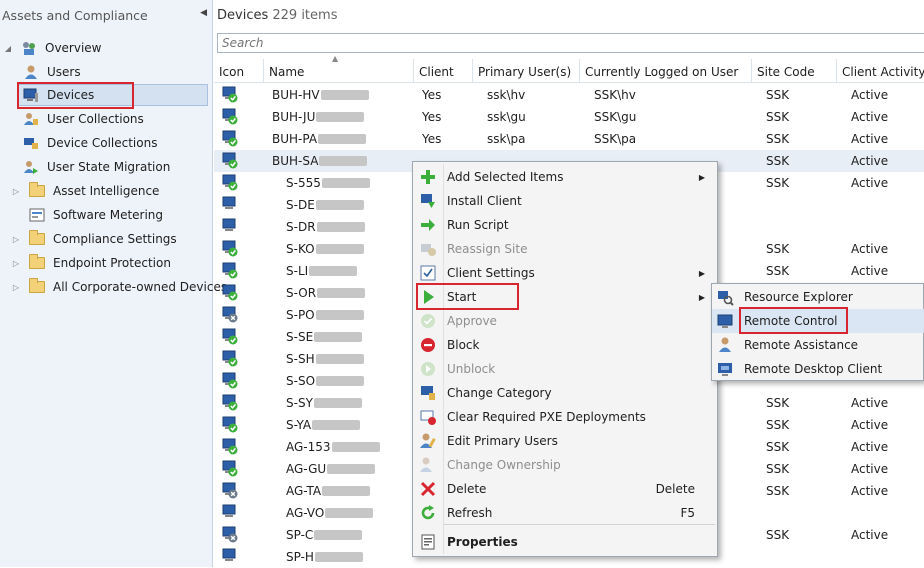 The image size is (924, 568). I want to click on table-row: BUH-JU Yes ssk\gu SSK\gu SSK Active, so click(569, 117).